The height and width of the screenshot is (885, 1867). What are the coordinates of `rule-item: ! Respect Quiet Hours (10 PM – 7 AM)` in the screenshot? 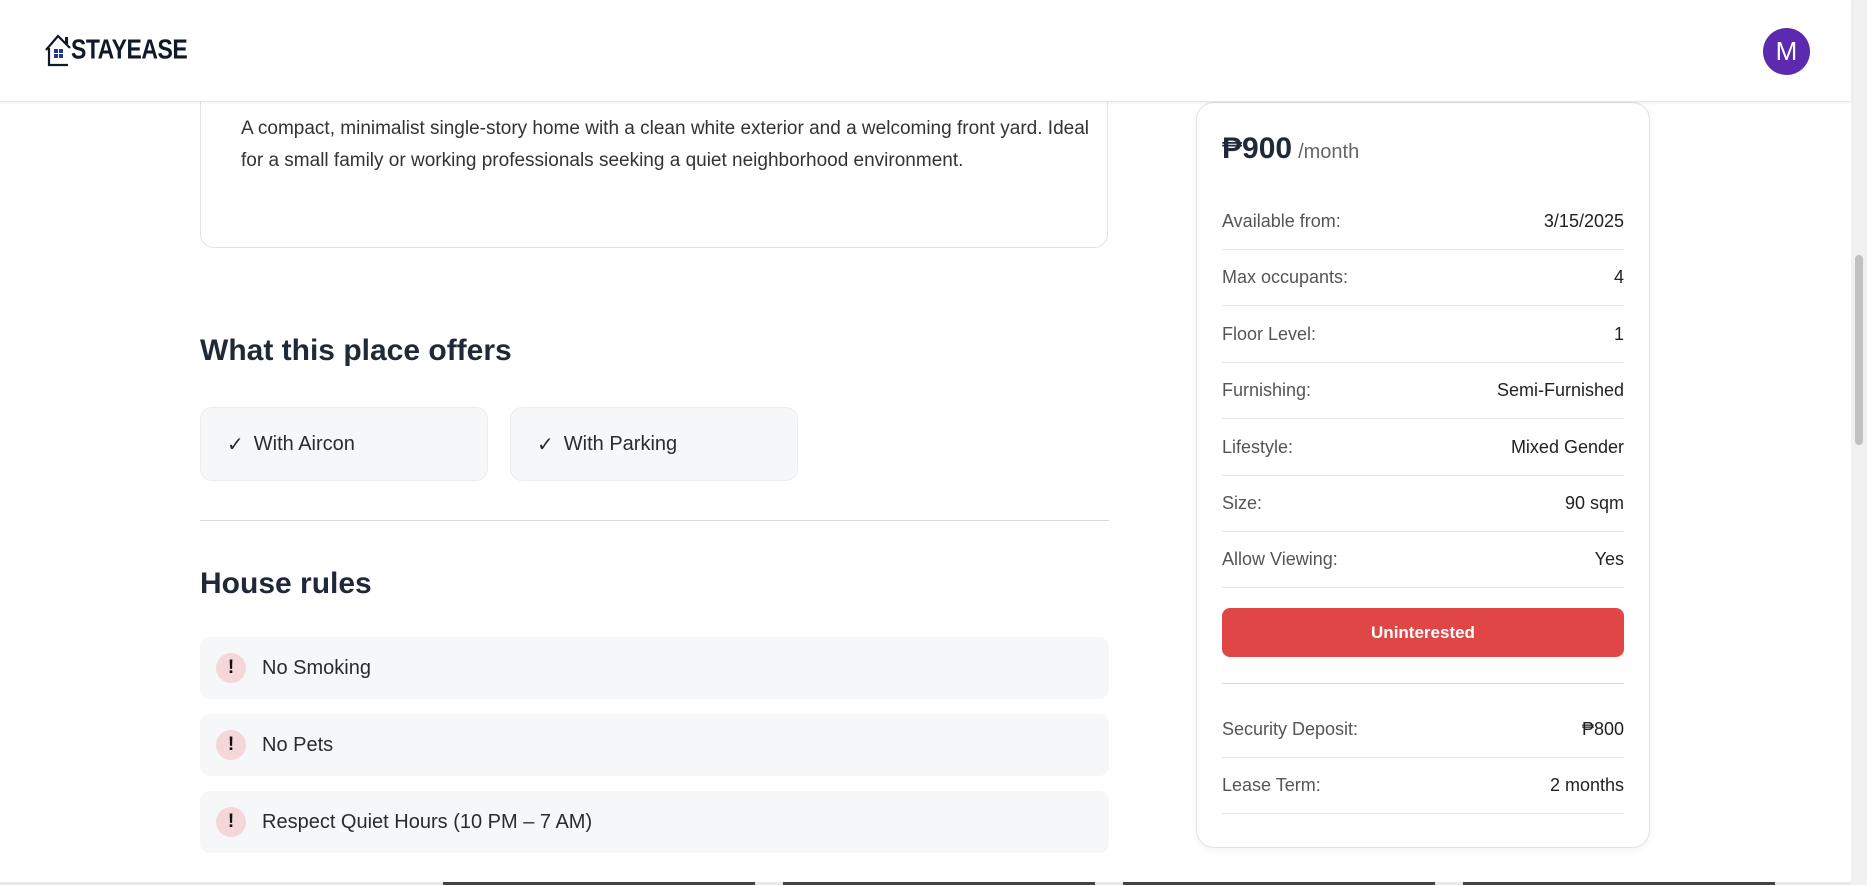 It's located at (654, 822).